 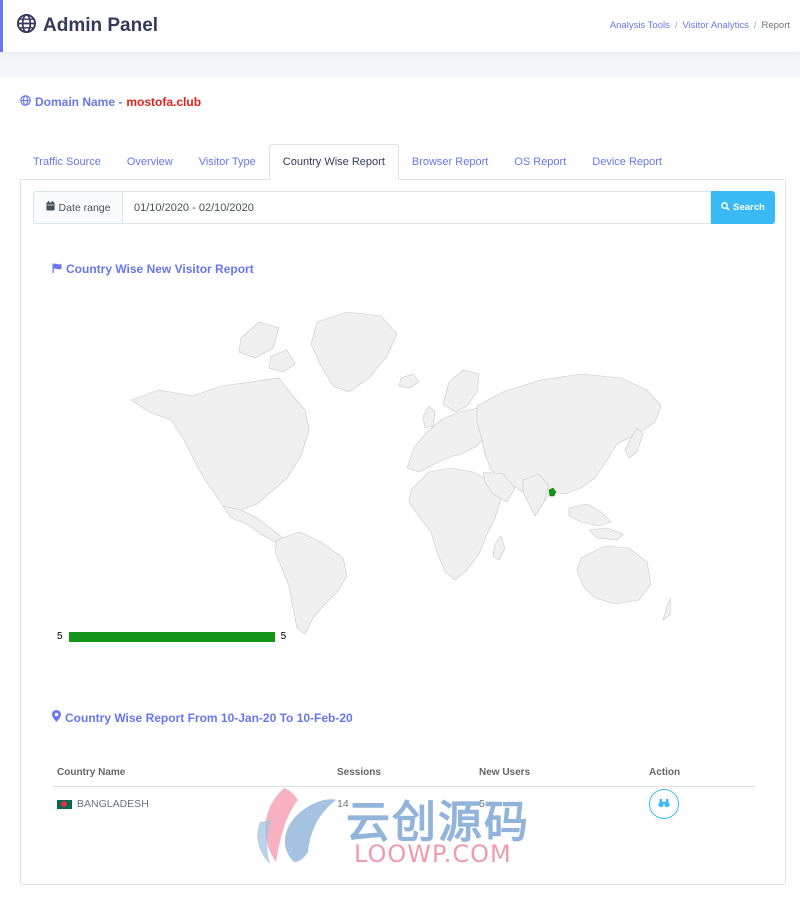 I want to click on map-country-south-america, so click(x=311, y=583).